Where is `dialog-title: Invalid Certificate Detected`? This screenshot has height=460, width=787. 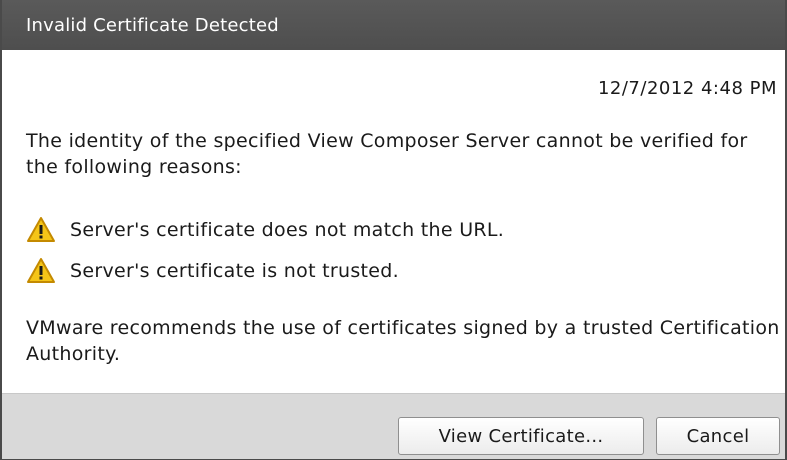
dialog-title: Invalid Certificate Detected is located at coordinates (152, 25).